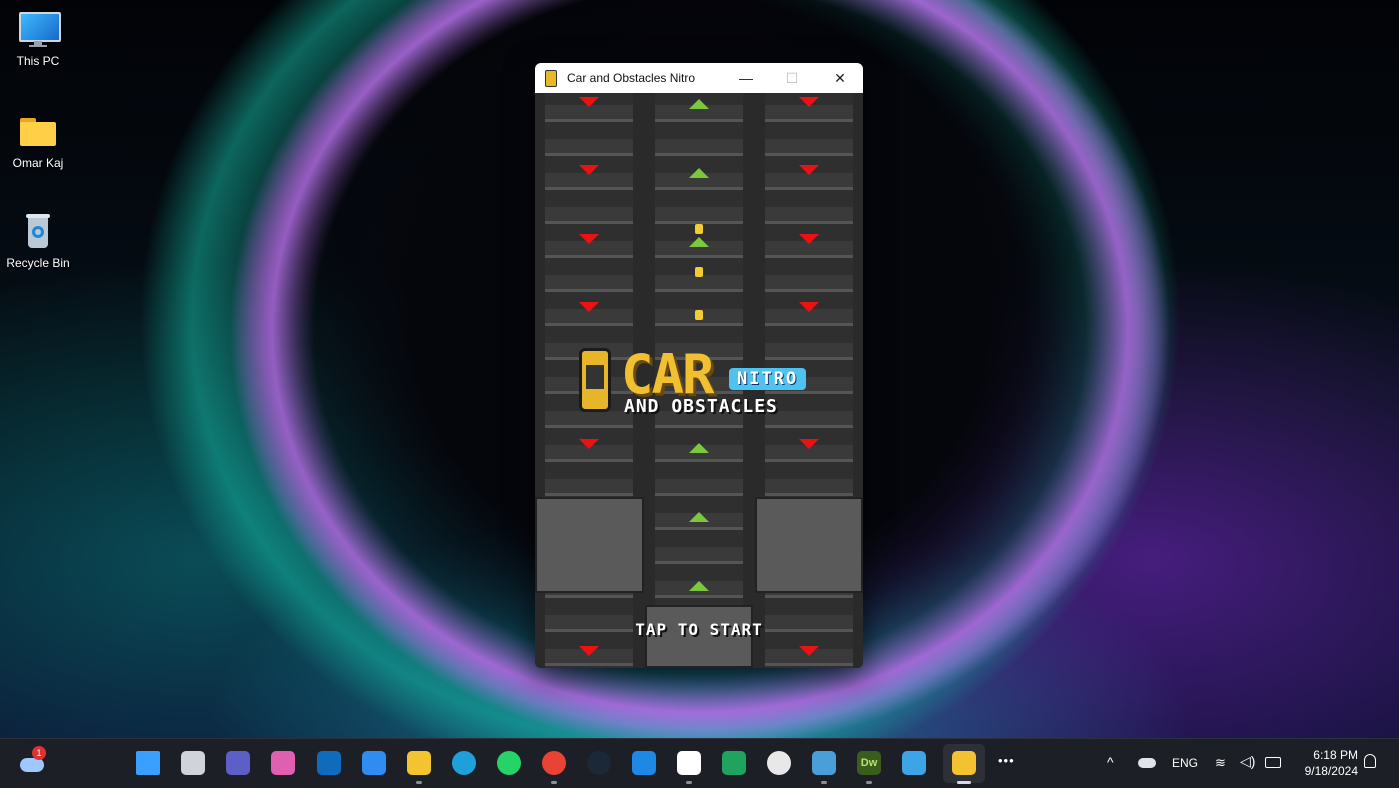  I want to click on weather-widget: 1, so click(33, 761).